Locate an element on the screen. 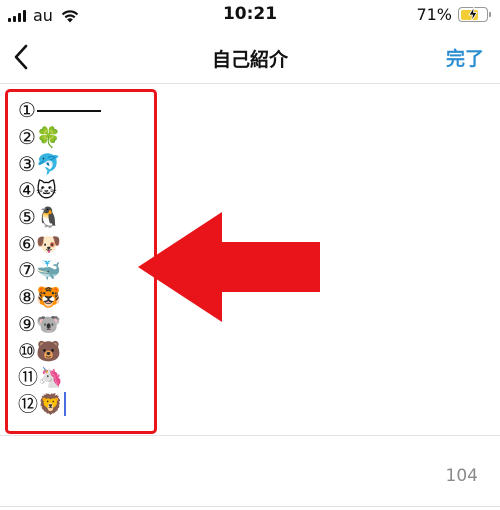  nav-bar: 自己紹介 完了 is located at coordinates (250, 57).